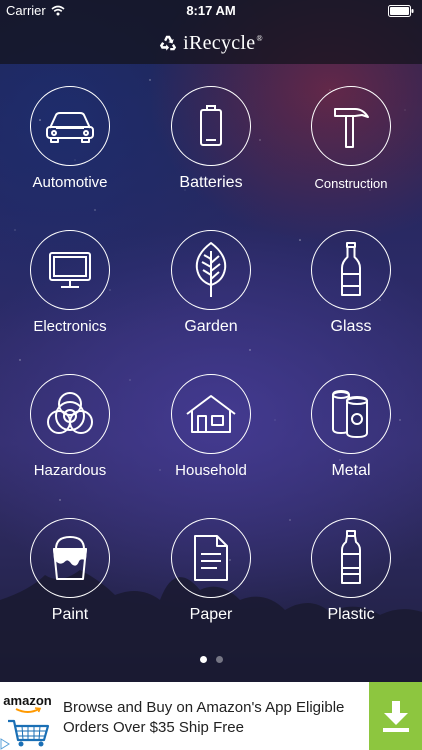  I want to click on category-automotive: Automotive, so click(70, 138).